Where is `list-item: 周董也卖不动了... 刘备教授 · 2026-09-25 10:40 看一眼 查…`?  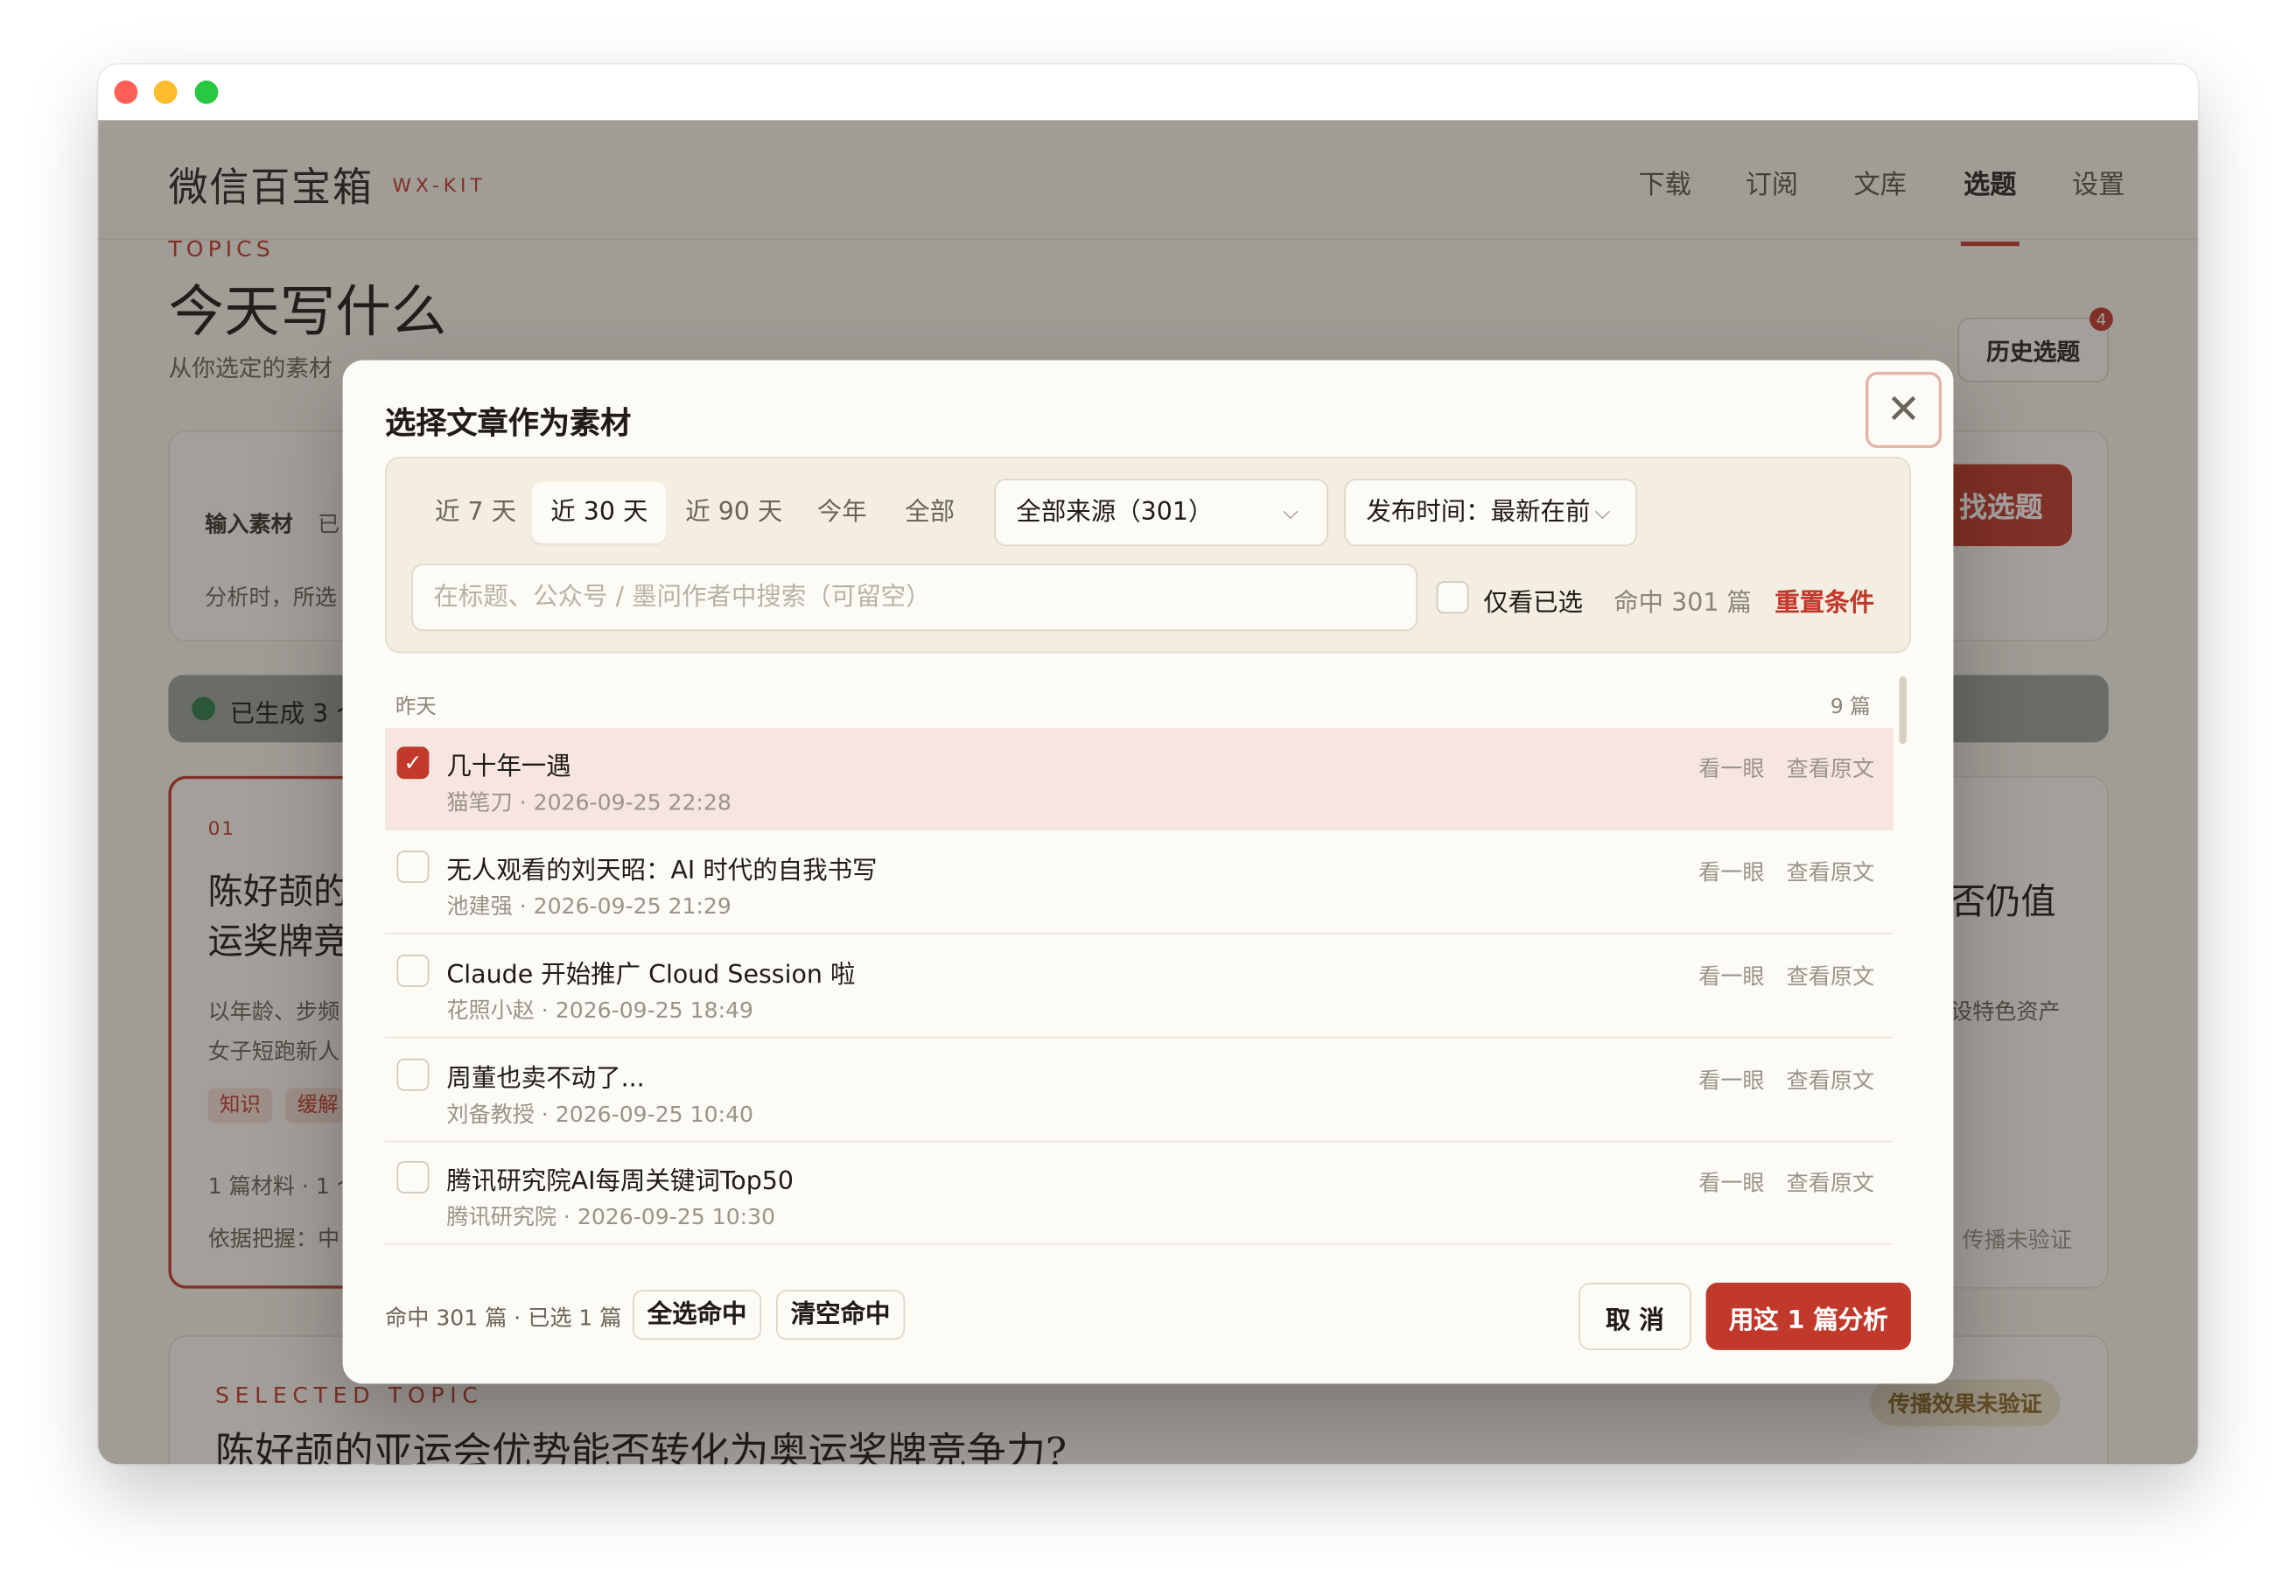
list-item: 周董也卖不动了... 刘备教授 · 2026-09-25 10:40 看一眼 查… is located at coordinates (1139, 1091).